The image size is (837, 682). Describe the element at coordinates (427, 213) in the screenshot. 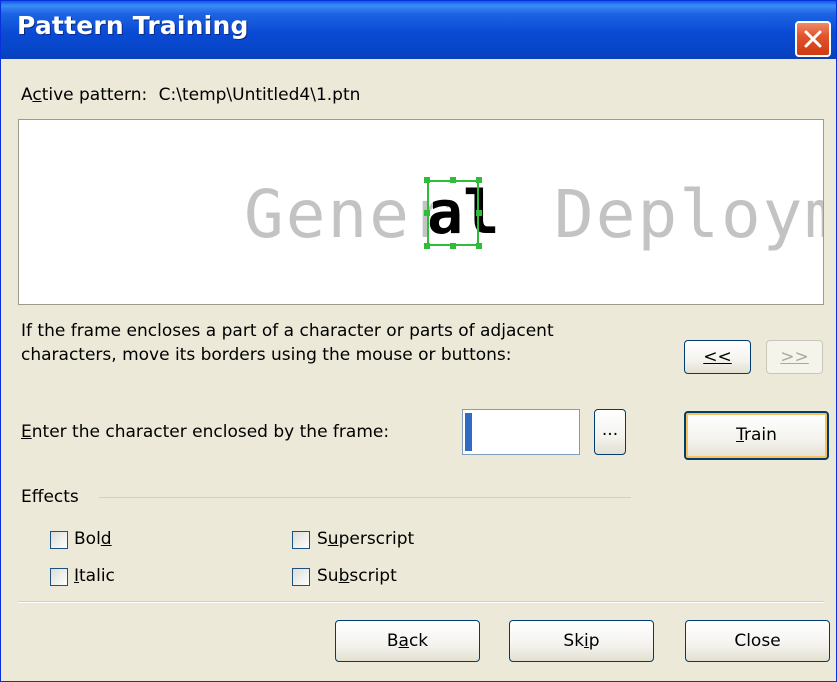

I see `frame-handle-l` at that location.